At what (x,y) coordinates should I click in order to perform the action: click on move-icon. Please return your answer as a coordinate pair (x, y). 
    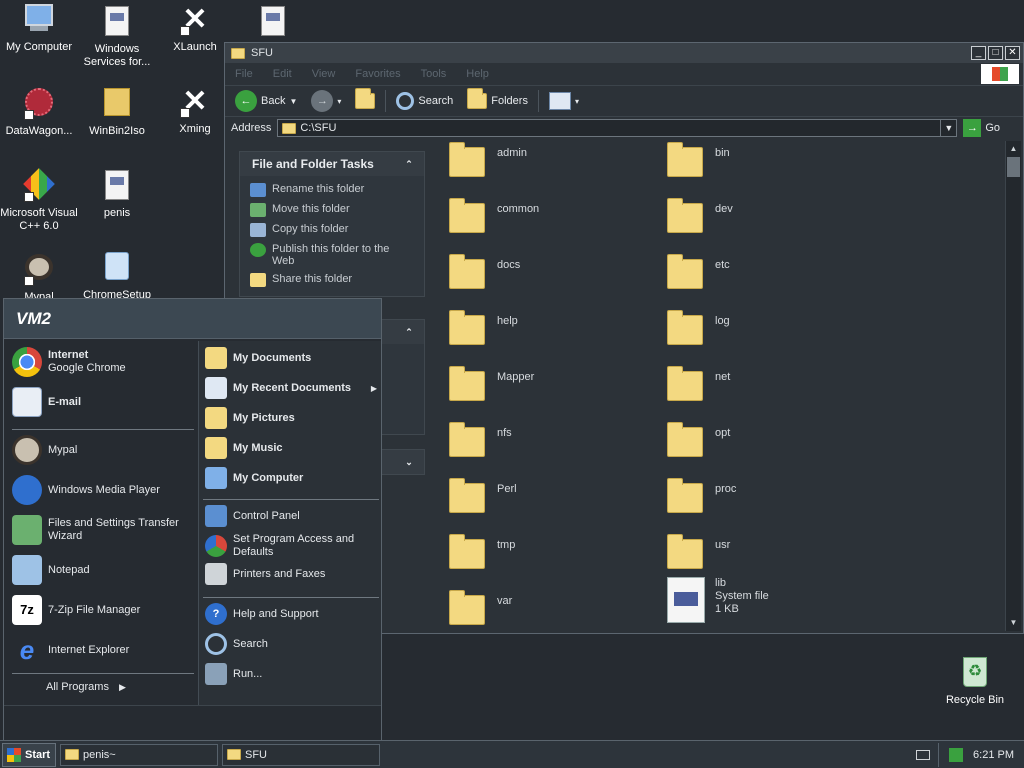
    Looking at the image, I should click on (258, 210).